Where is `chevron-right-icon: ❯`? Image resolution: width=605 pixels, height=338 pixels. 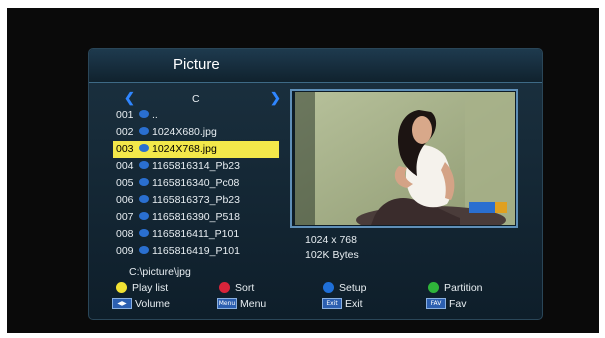
chevron-right-icon: ❯ is located at coordinates (275, 98).